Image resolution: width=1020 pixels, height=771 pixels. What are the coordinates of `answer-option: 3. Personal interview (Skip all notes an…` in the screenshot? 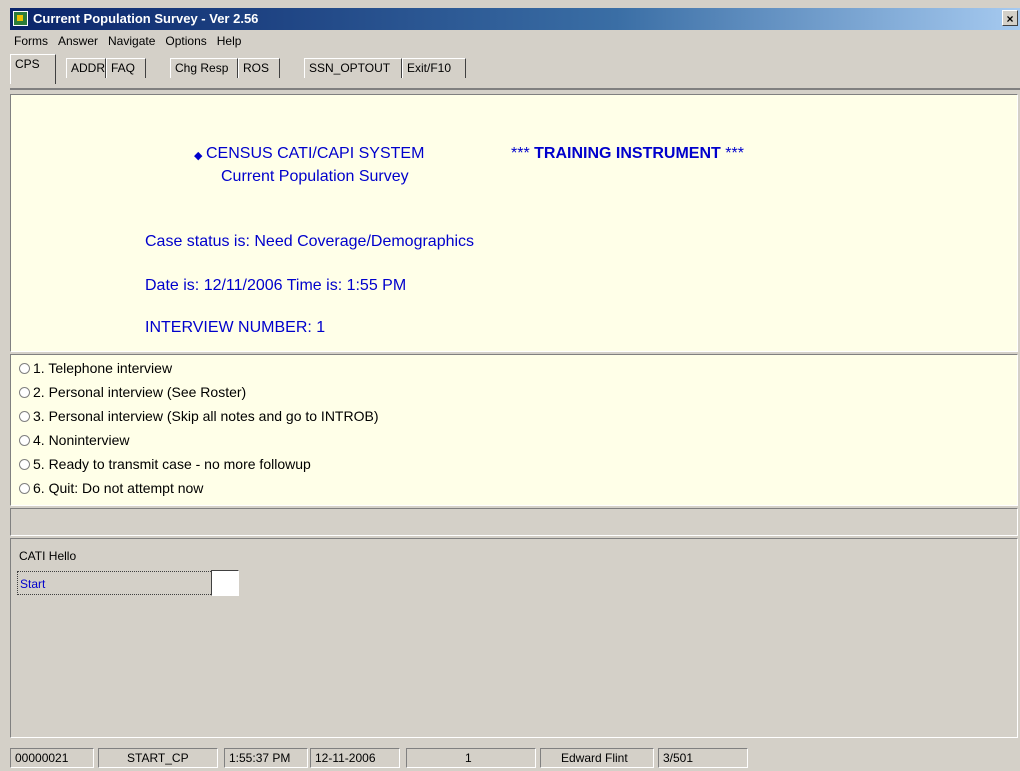 It's located at (199, 416).